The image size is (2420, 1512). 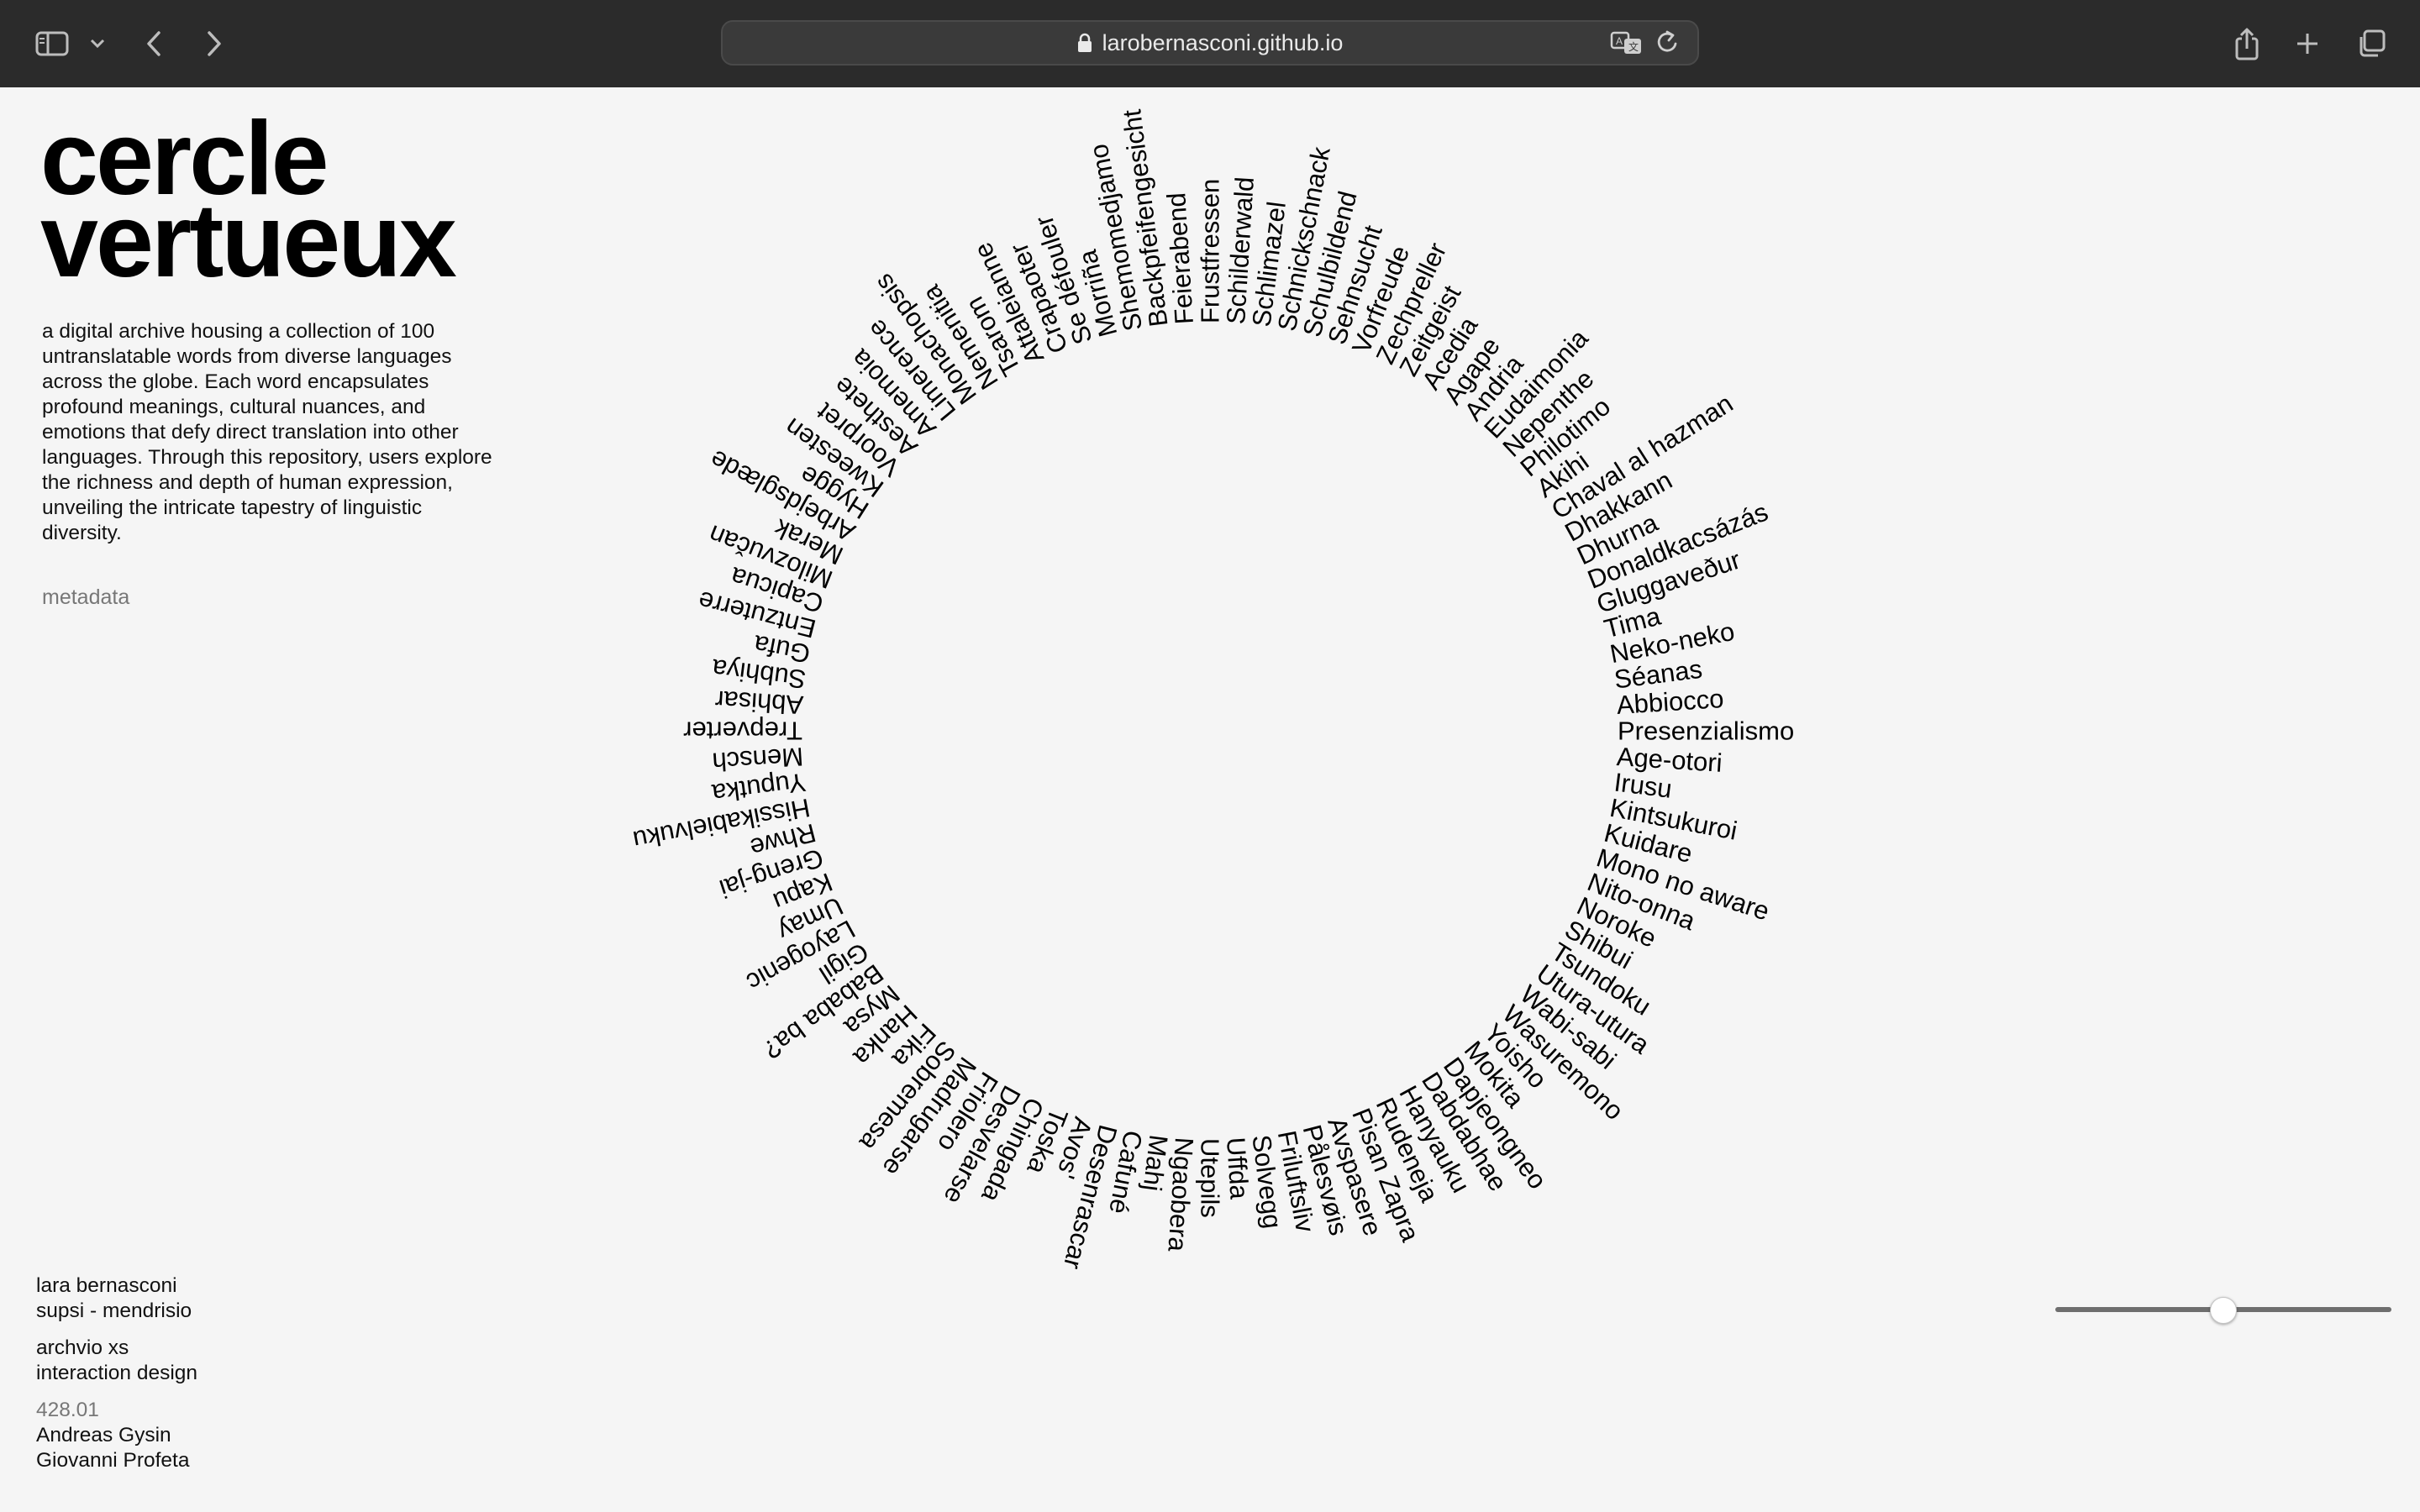 I want to click on share-icon, so click(x=2247, y=44).